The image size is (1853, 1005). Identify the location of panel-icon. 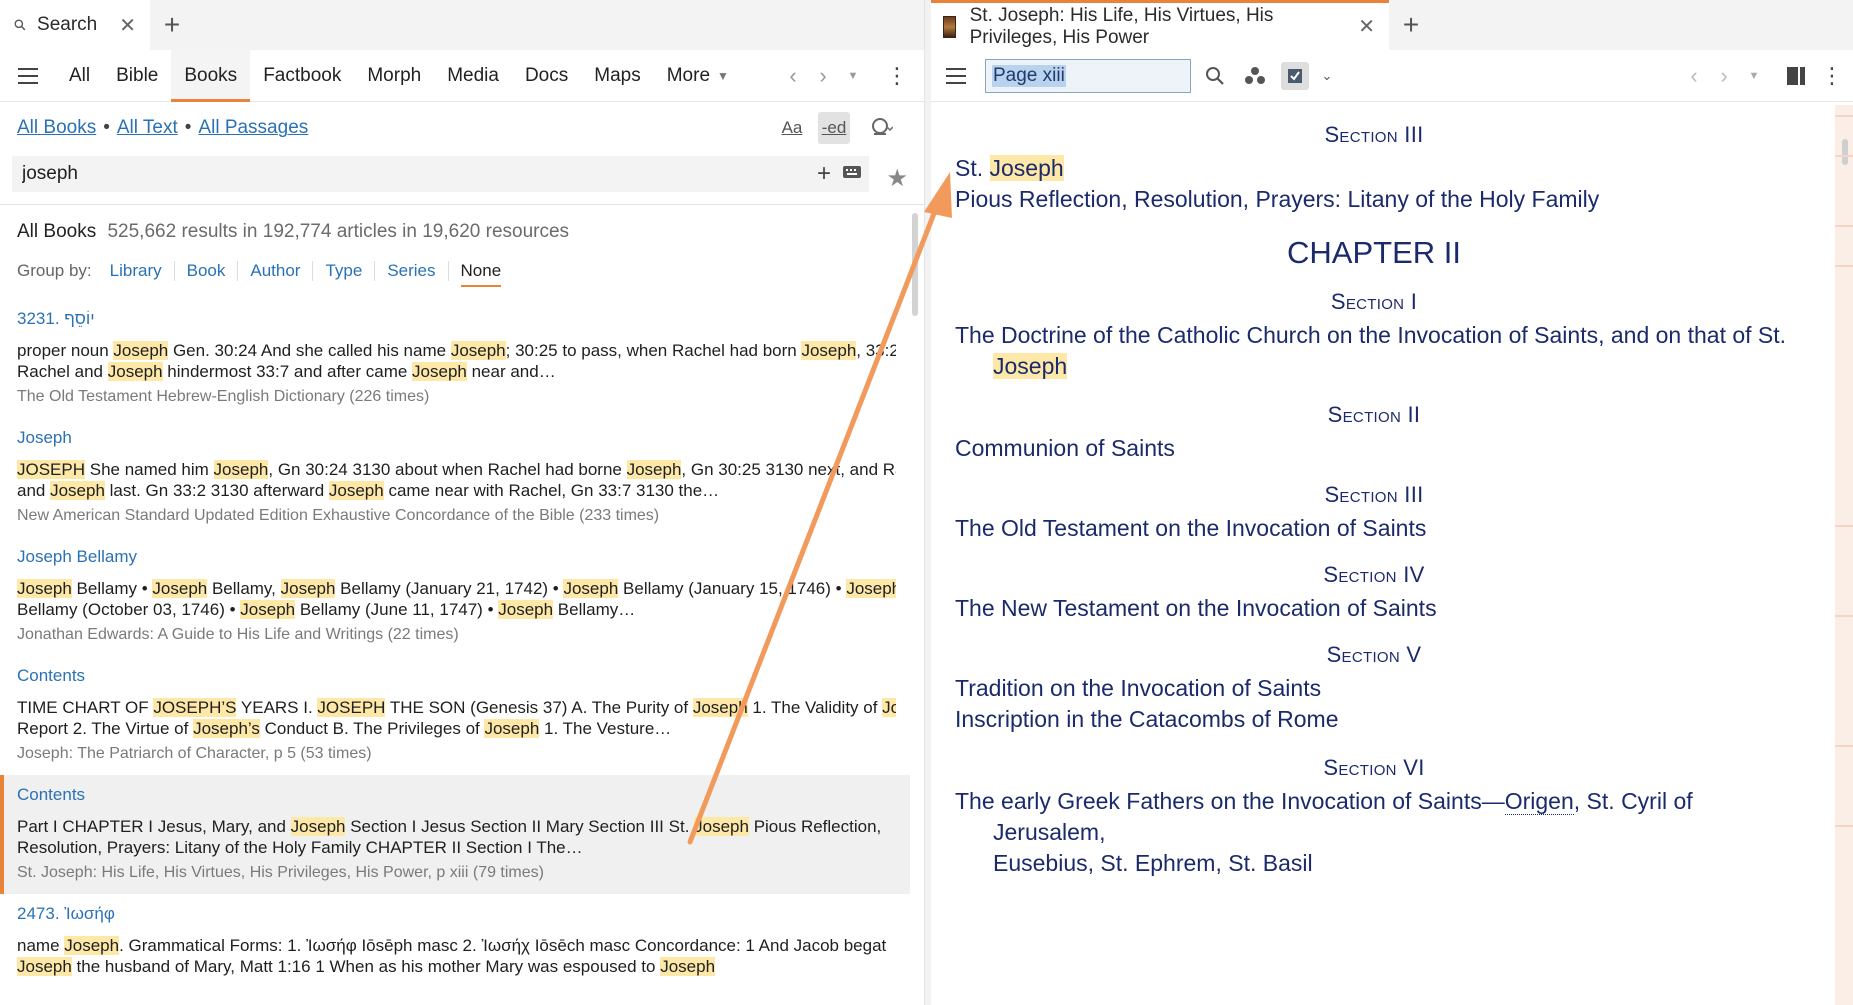
(1796, 76).